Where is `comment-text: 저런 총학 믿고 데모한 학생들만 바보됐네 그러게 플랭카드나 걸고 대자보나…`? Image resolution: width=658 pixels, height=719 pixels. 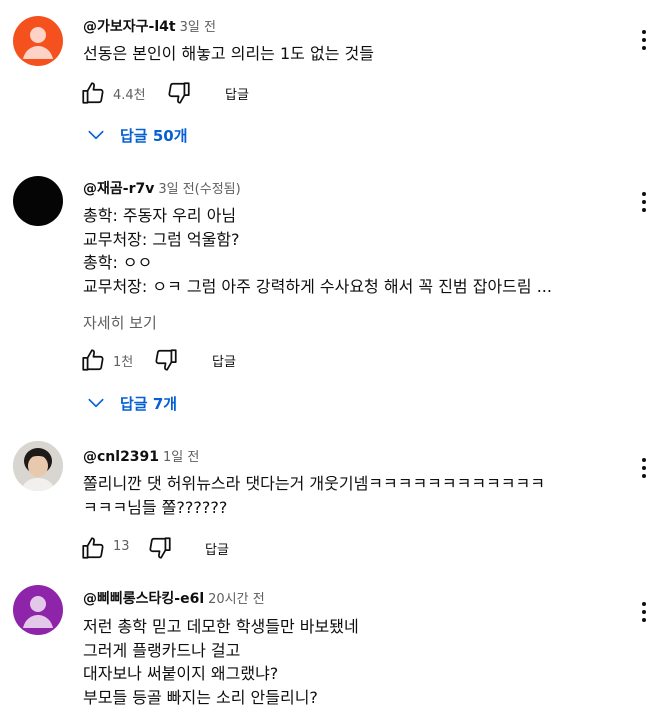
comment-text: 저런 총학 믿고 데모한 학생들만 바보됐네 그러게 플랭카드나 걸고 대자보나… is located at coordinates (221, 662).